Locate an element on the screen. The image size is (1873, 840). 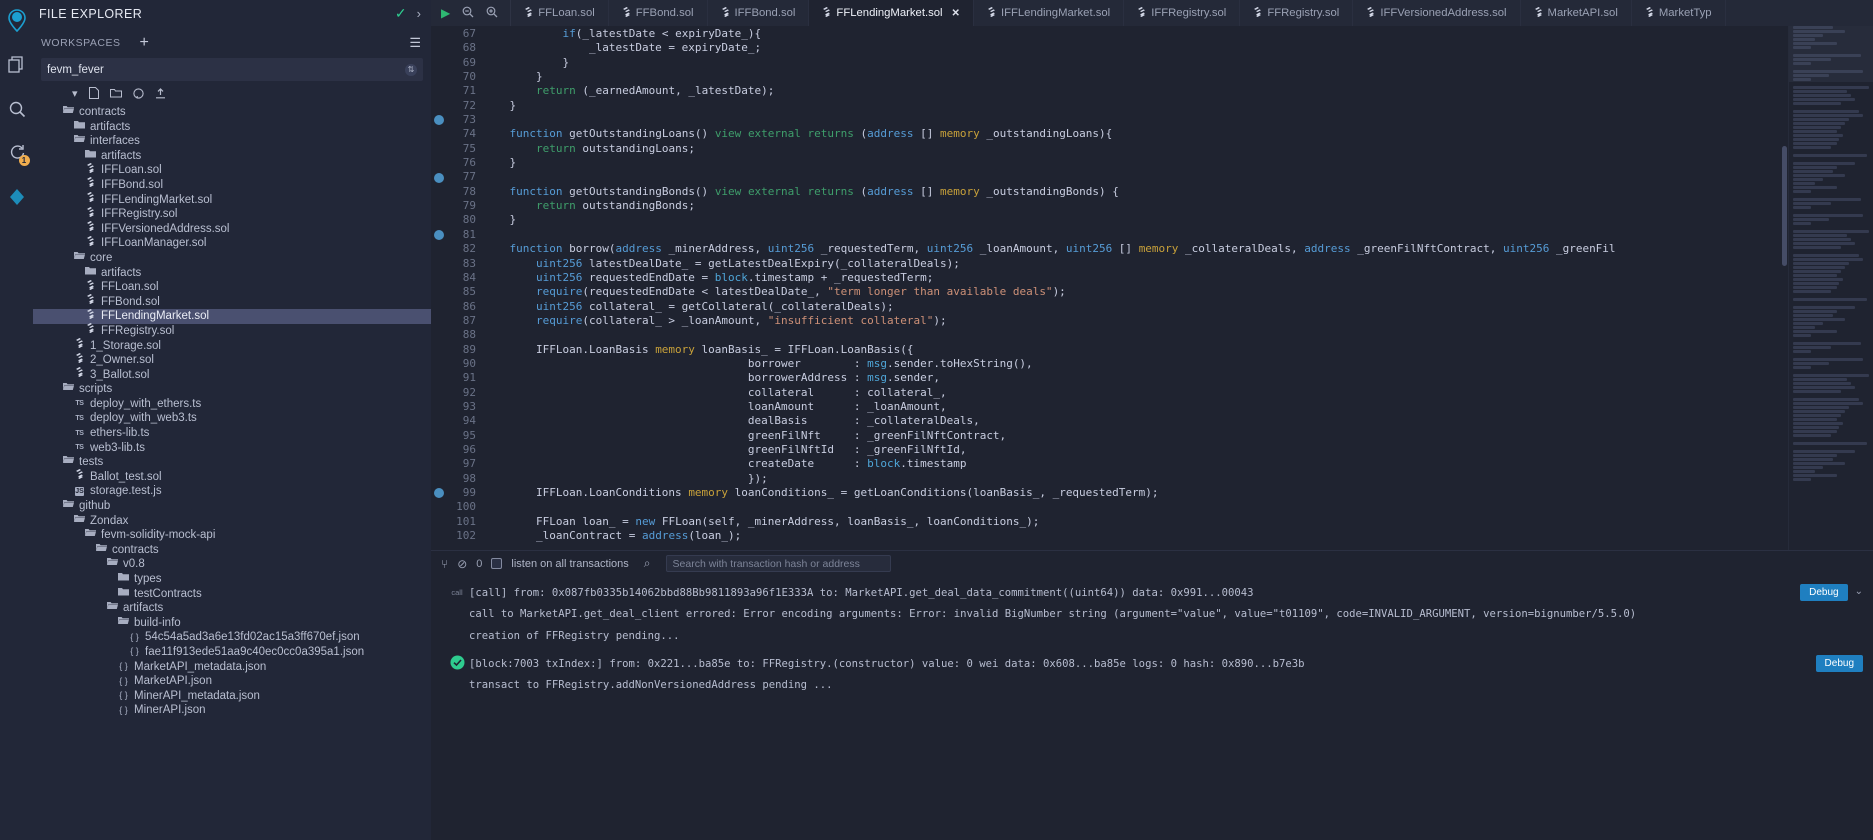
editor-vertical-scrollbar is located at coordinates (1784, 206).